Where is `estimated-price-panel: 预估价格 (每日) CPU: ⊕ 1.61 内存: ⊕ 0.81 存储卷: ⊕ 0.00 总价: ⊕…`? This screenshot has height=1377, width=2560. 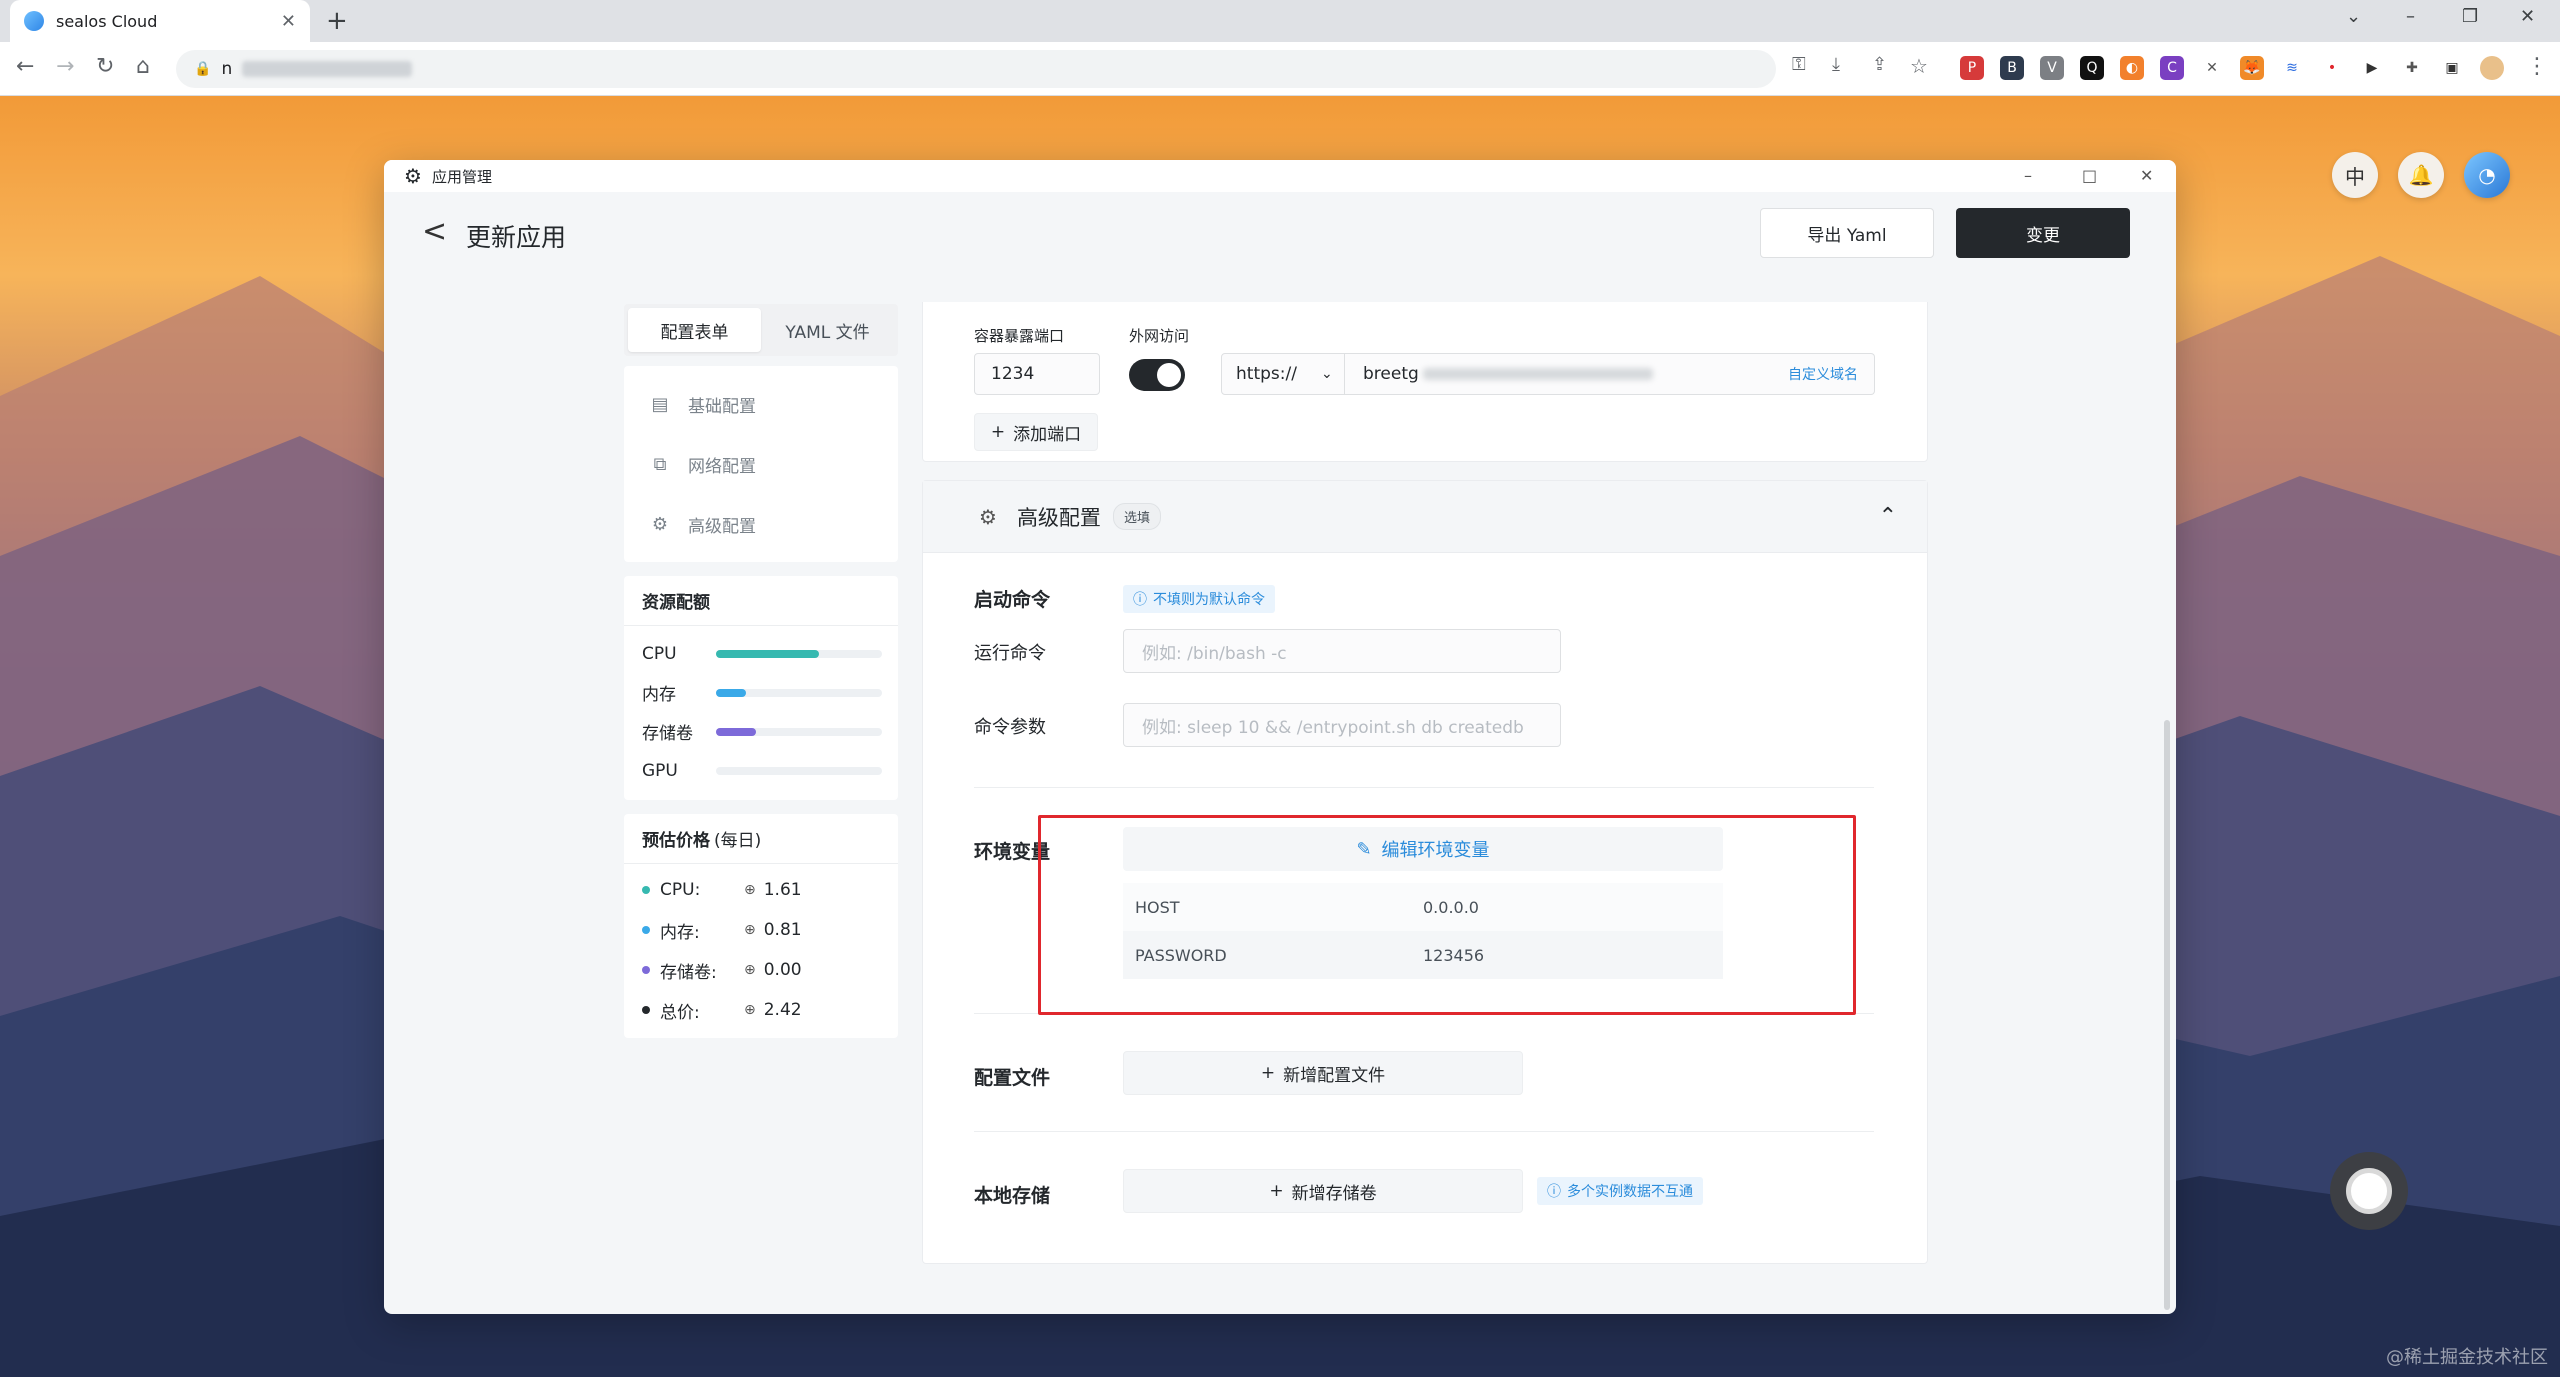 estimated-price-panel: 预估价格 (每日) CPU: ⊕ 1.61 内存: ⊕ 0.81 存储卷: ⊕ 0.00 总价: ⊕… is located at coordinates (761, 926).